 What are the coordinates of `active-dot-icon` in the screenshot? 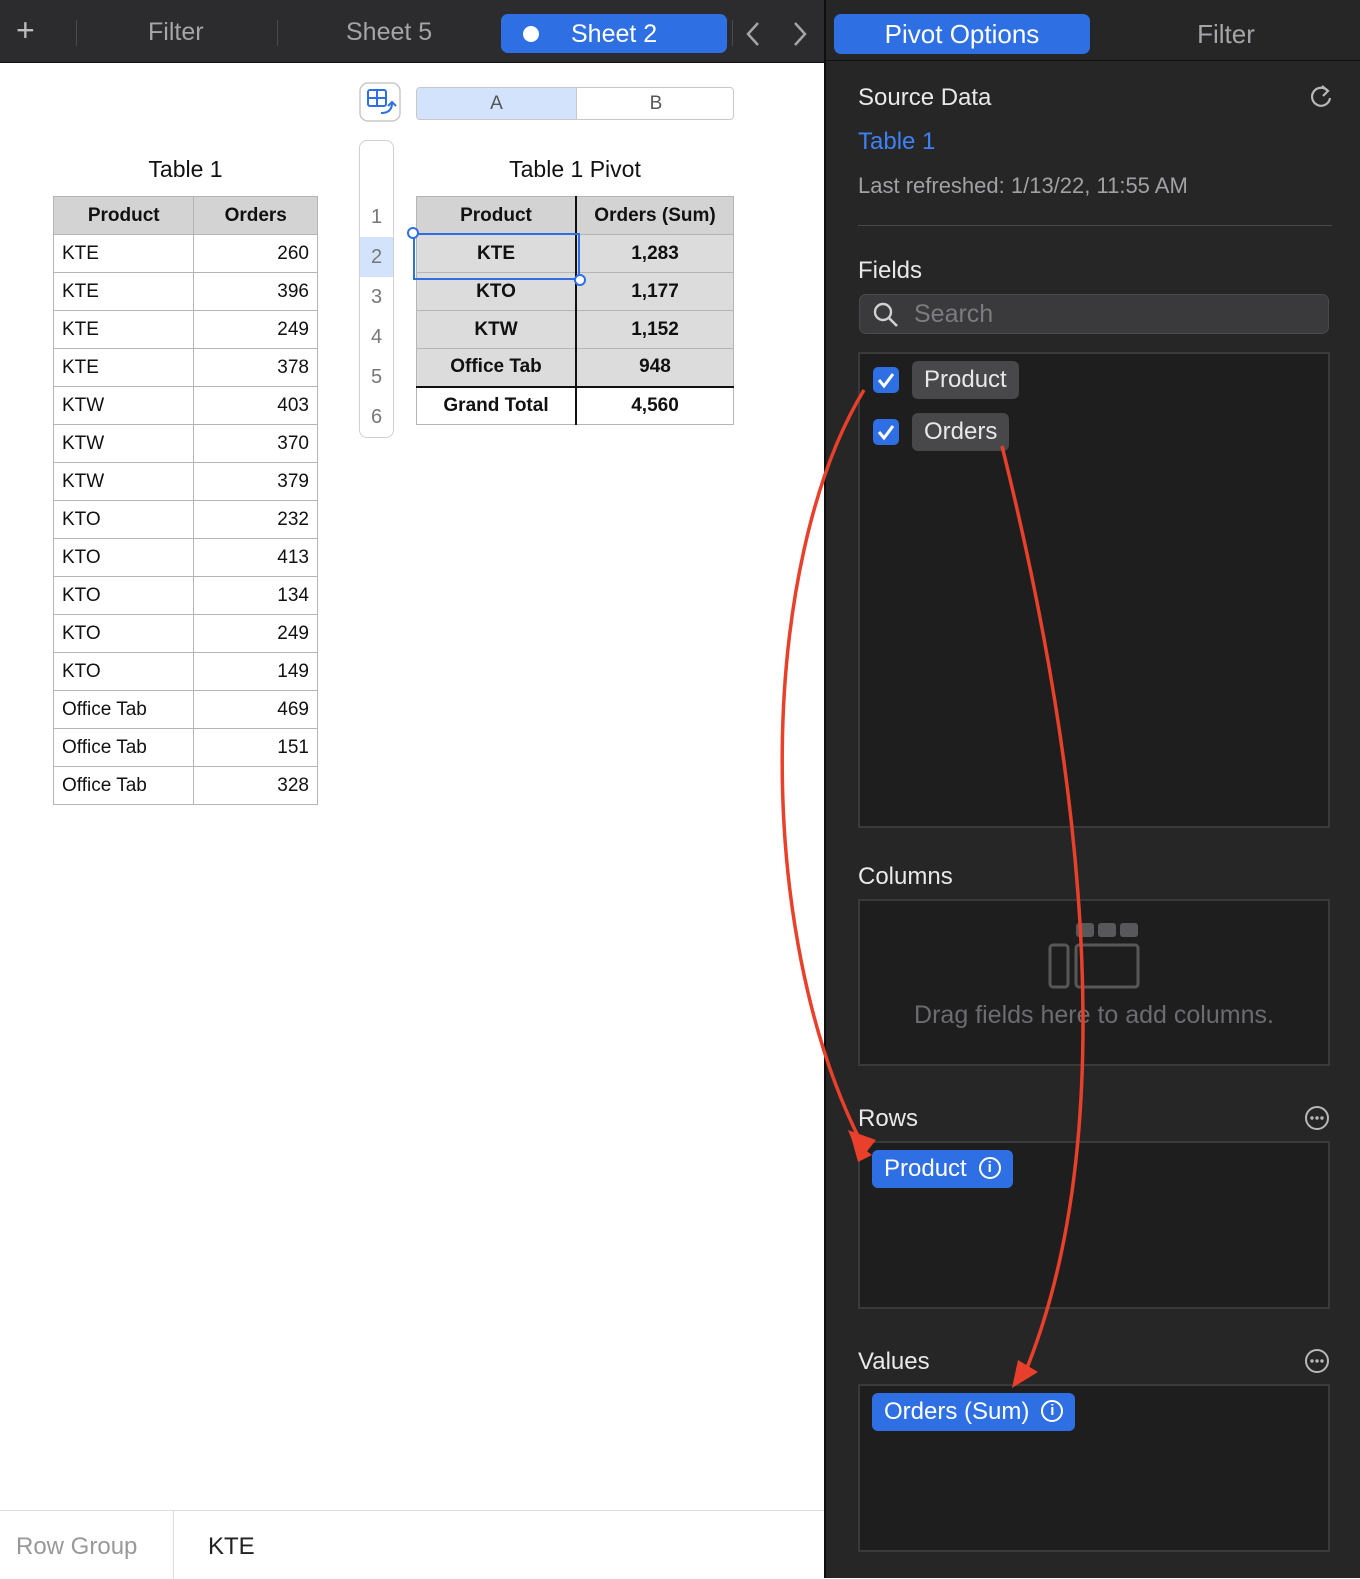 It's located at (531, 34).